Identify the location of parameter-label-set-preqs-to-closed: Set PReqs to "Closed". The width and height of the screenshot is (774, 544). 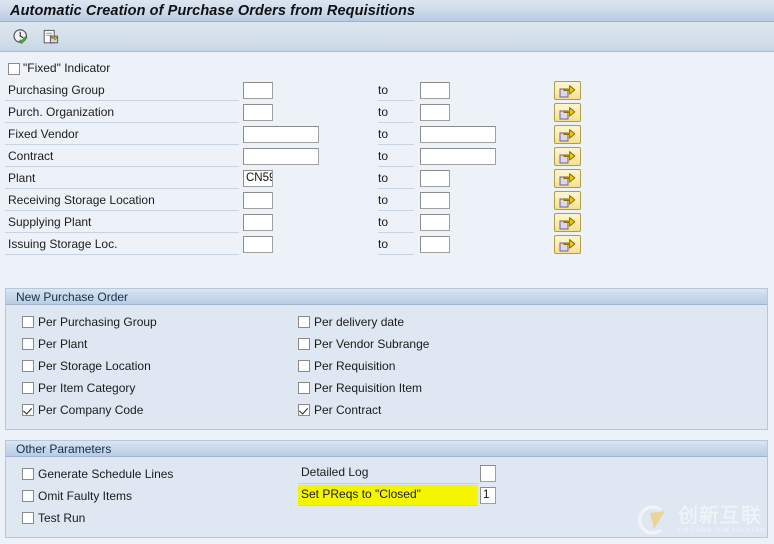
(388, 495).